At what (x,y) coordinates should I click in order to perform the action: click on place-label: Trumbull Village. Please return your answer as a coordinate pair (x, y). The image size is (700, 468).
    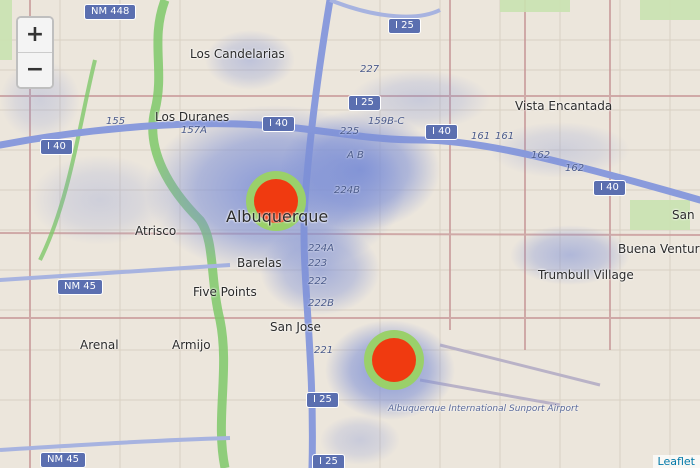
    Looking at the image, I should click on (586, 275).